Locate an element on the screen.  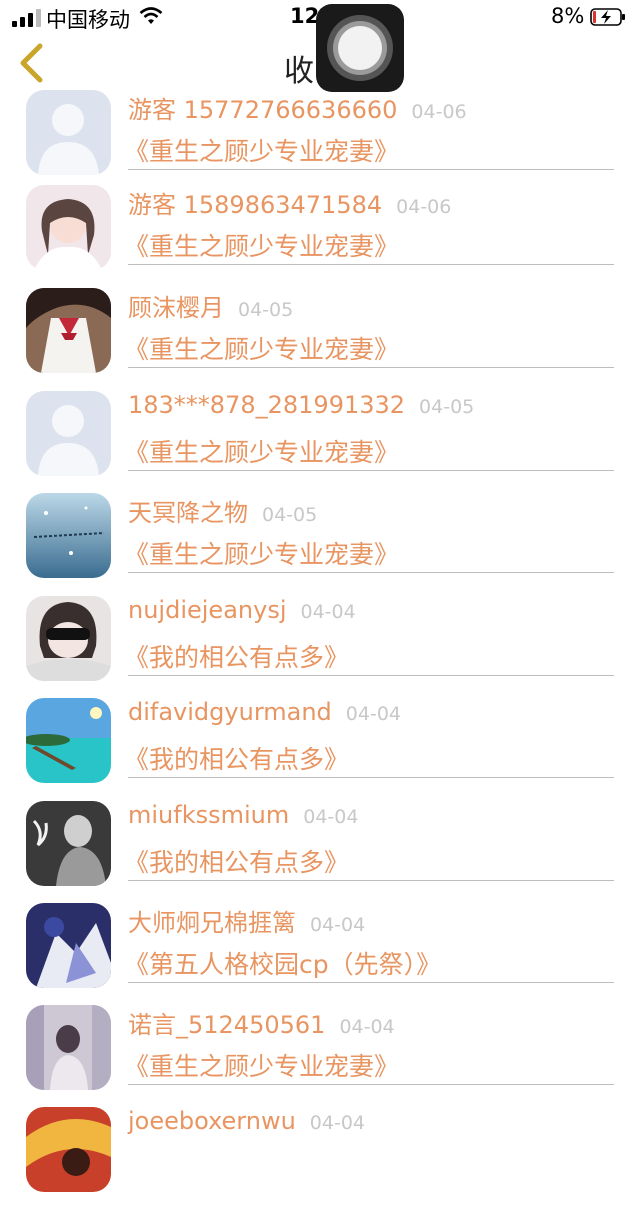
page-title: 收 is located at coordinates (299, 71).